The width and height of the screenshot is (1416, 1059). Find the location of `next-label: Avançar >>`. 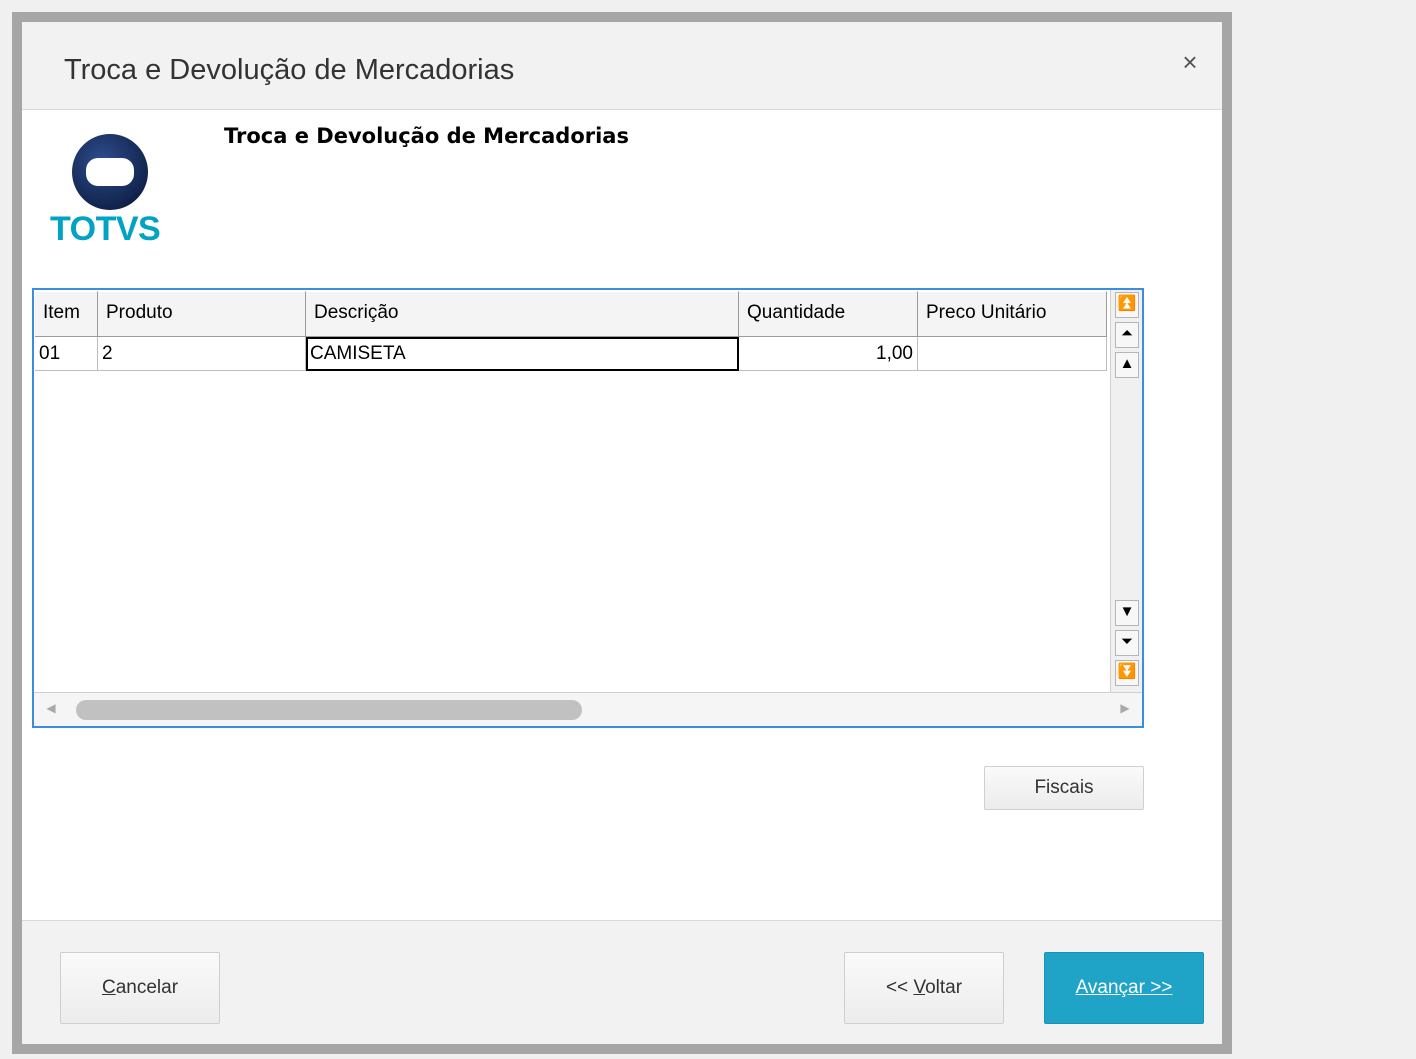

next-label: Avançar >> is located at coordinates (1124, 987).